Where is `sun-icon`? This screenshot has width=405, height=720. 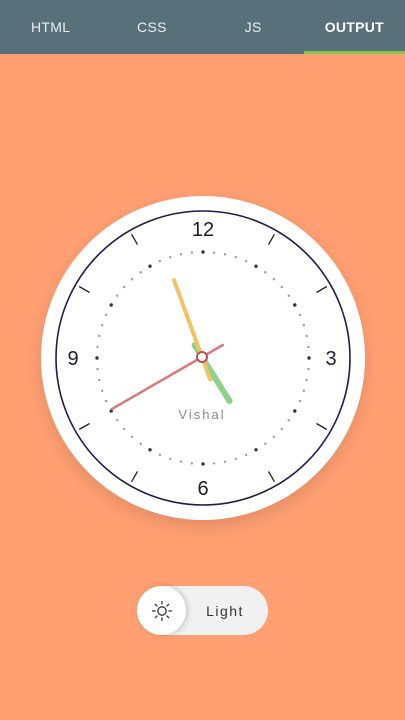
sun-icon is located at coordinates (161, 610).